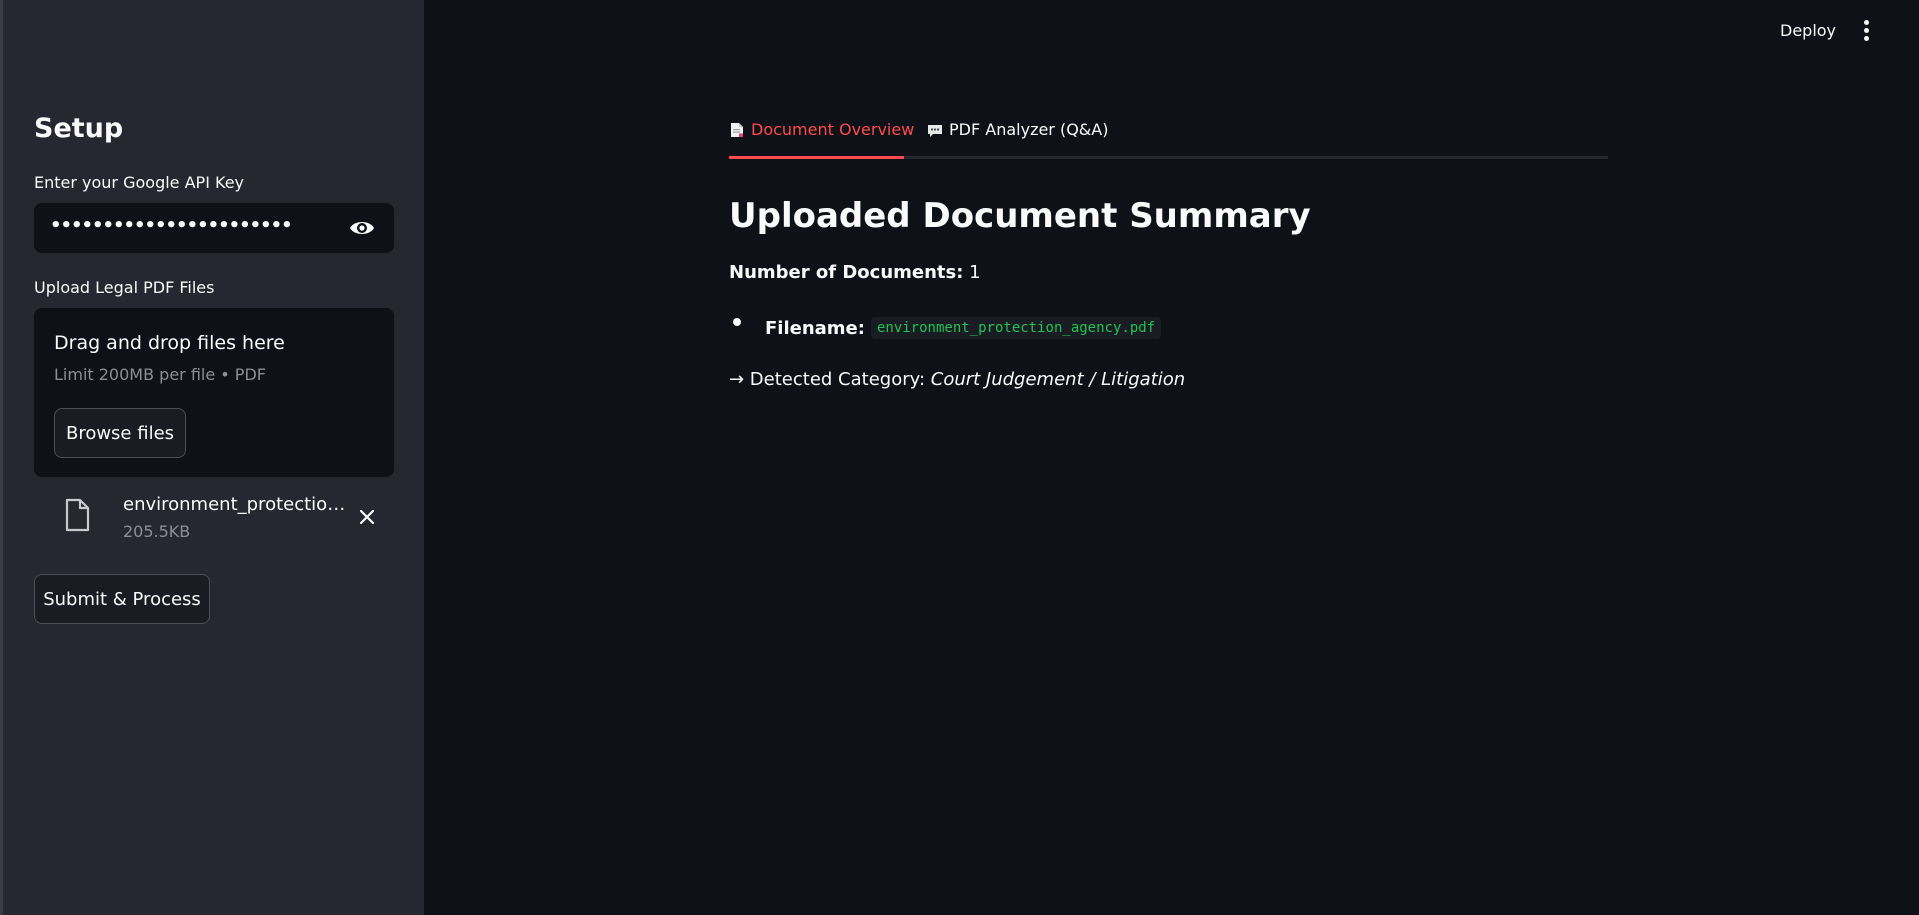  I want to click on list-bullet, so click(737, 322).